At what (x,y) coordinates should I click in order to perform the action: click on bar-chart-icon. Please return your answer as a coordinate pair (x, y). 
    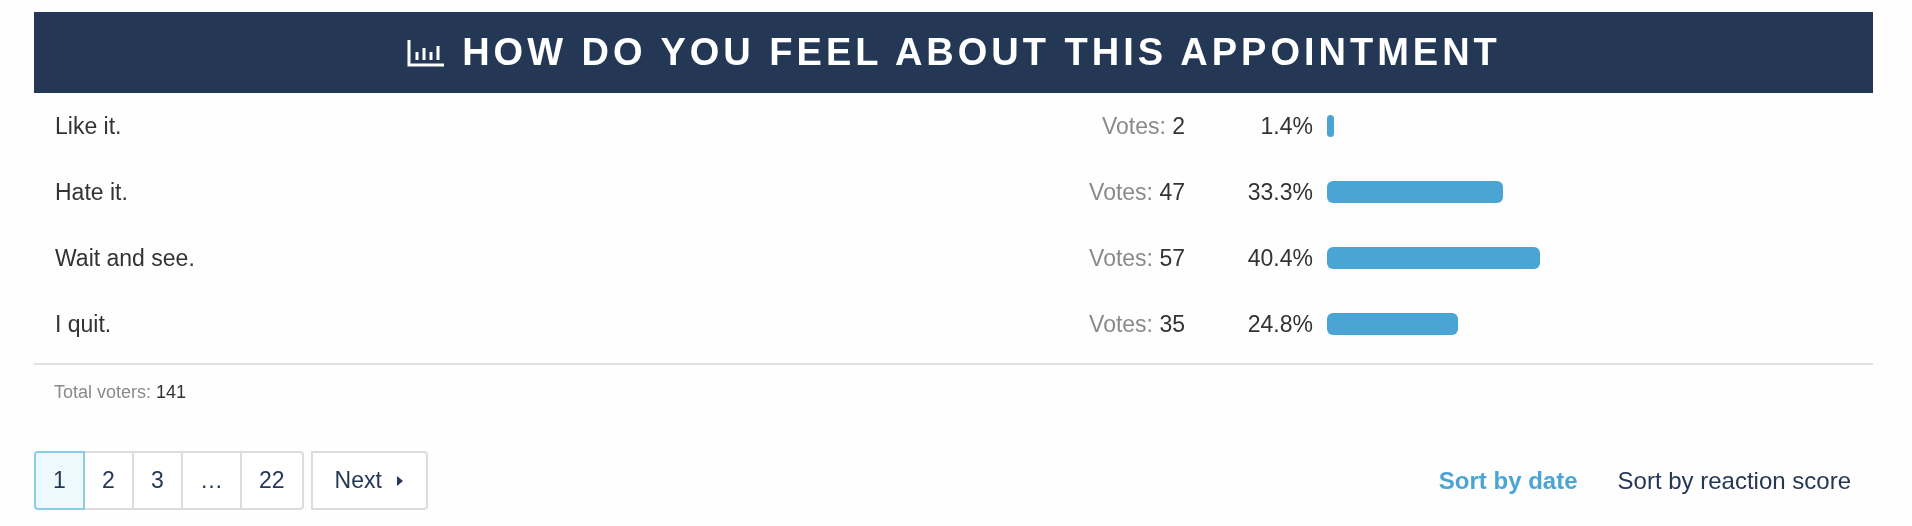
    Looking at the image, I should click on (426, 52).